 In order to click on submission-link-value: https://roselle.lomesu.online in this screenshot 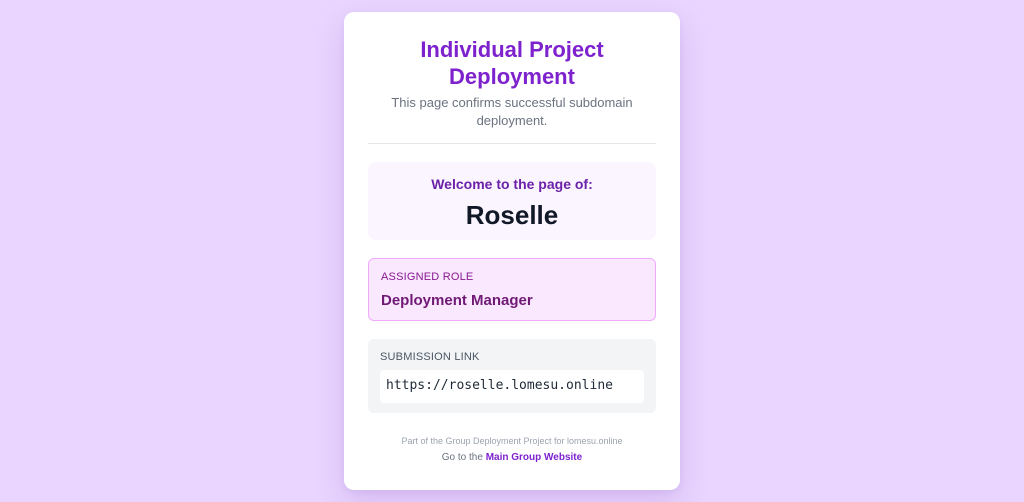, I will do `click(512, 386)`.